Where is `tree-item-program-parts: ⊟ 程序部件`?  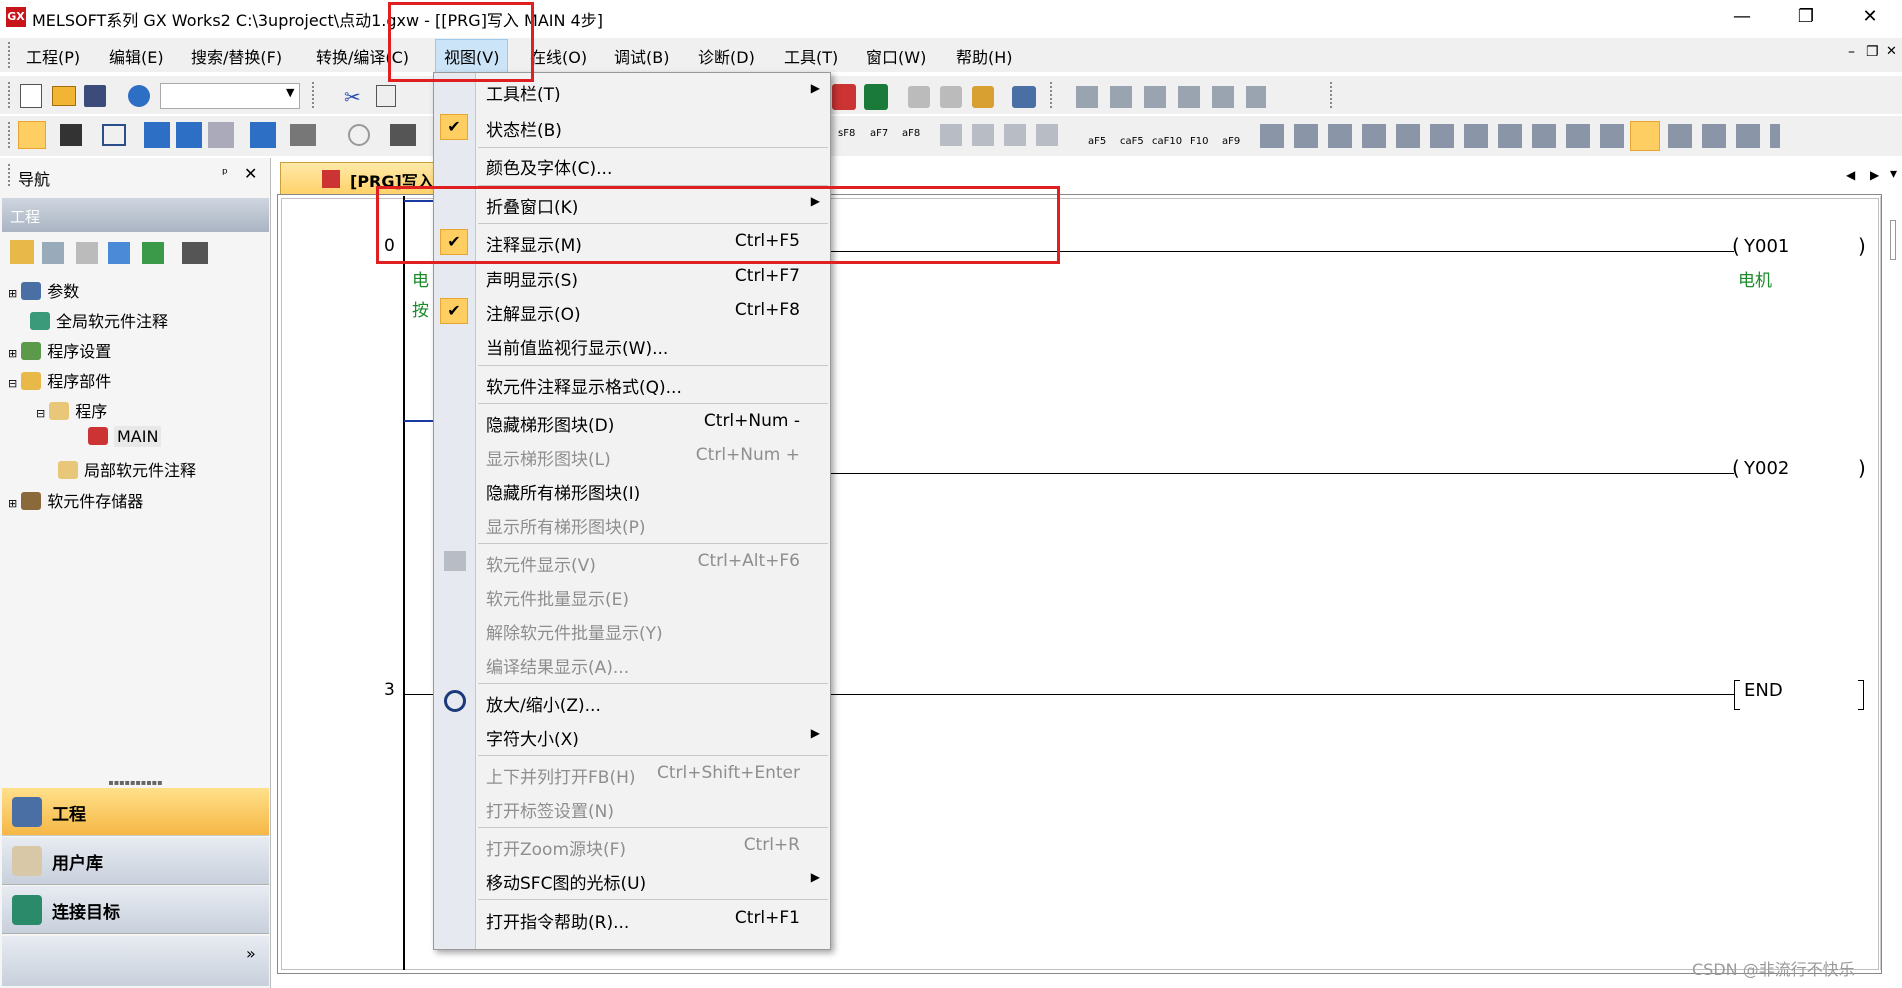
tree-item-program-parts: ⊟ 程序部件 is located at coordinates (59, 380).